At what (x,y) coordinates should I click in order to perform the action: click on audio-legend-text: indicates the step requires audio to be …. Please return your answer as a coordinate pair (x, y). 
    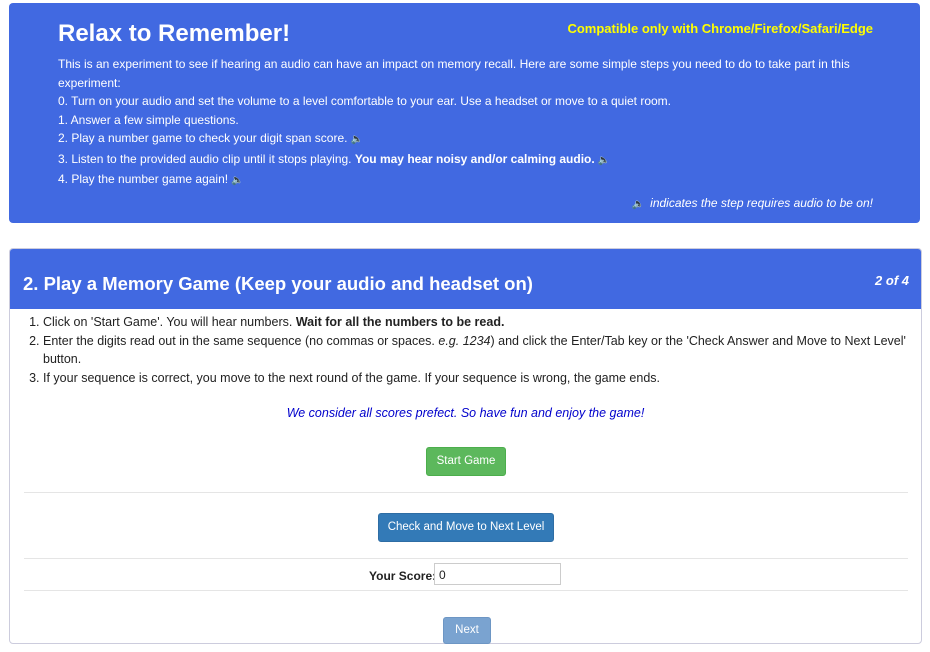
    Looking at the image, I should click on (761, 203).